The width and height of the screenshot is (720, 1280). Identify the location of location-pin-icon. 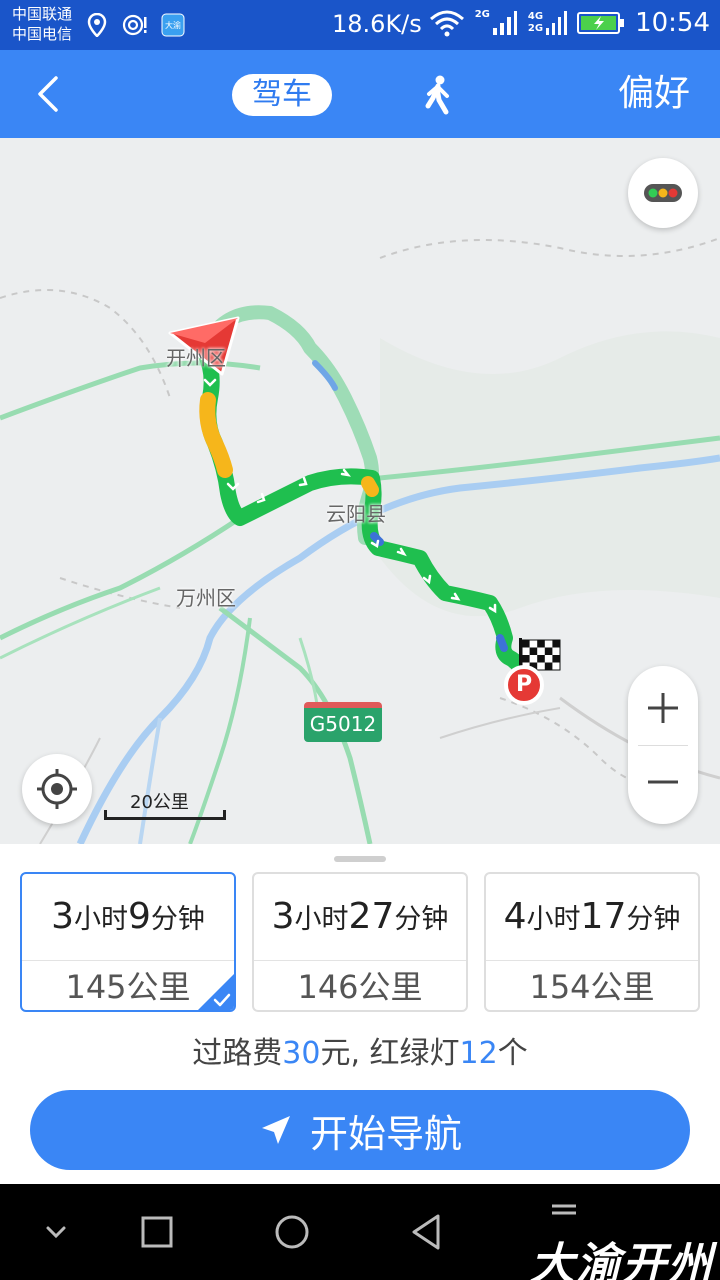
(97, 25).